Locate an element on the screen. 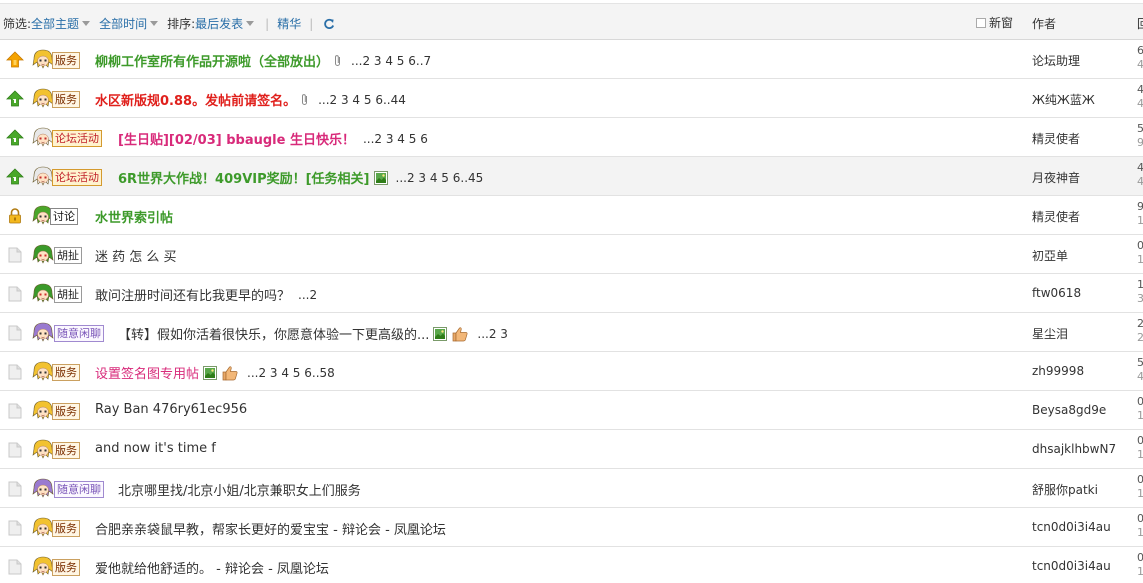  attachment-icon is located at coordinates (336, 60).